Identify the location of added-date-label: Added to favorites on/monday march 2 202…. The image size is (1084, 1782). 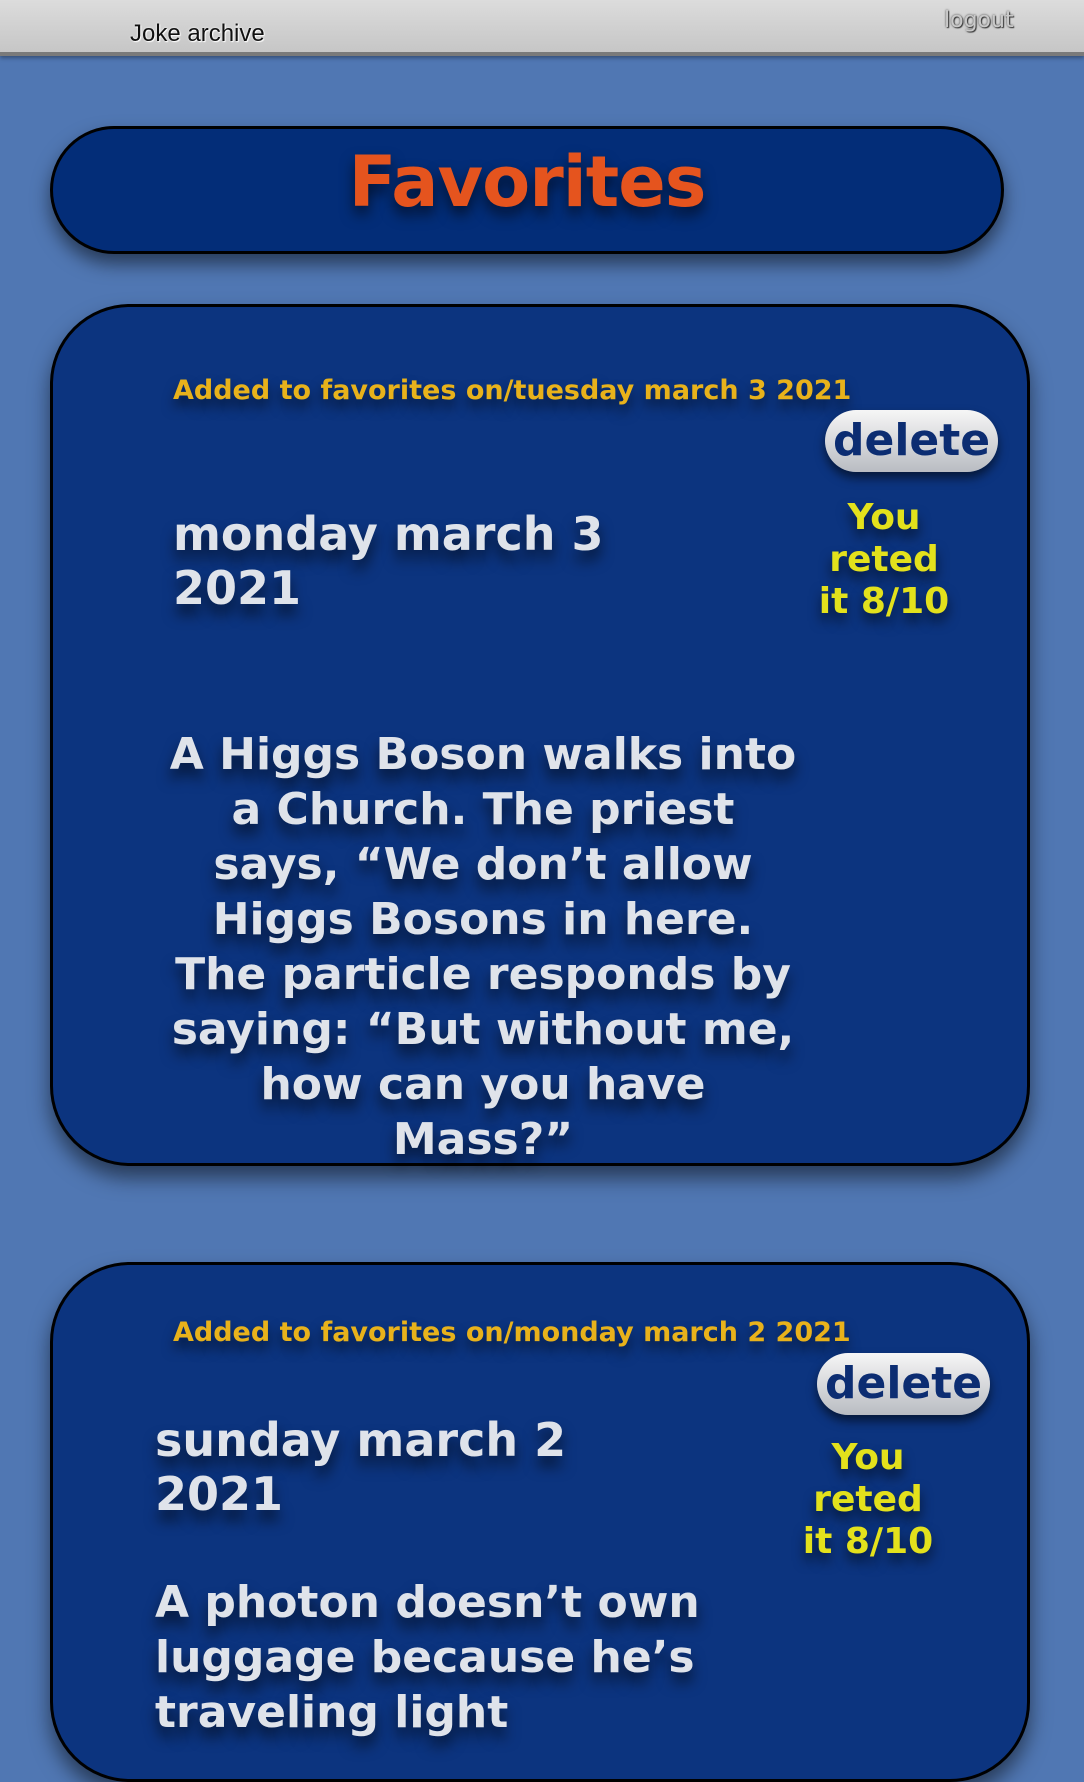
(512, 1332).